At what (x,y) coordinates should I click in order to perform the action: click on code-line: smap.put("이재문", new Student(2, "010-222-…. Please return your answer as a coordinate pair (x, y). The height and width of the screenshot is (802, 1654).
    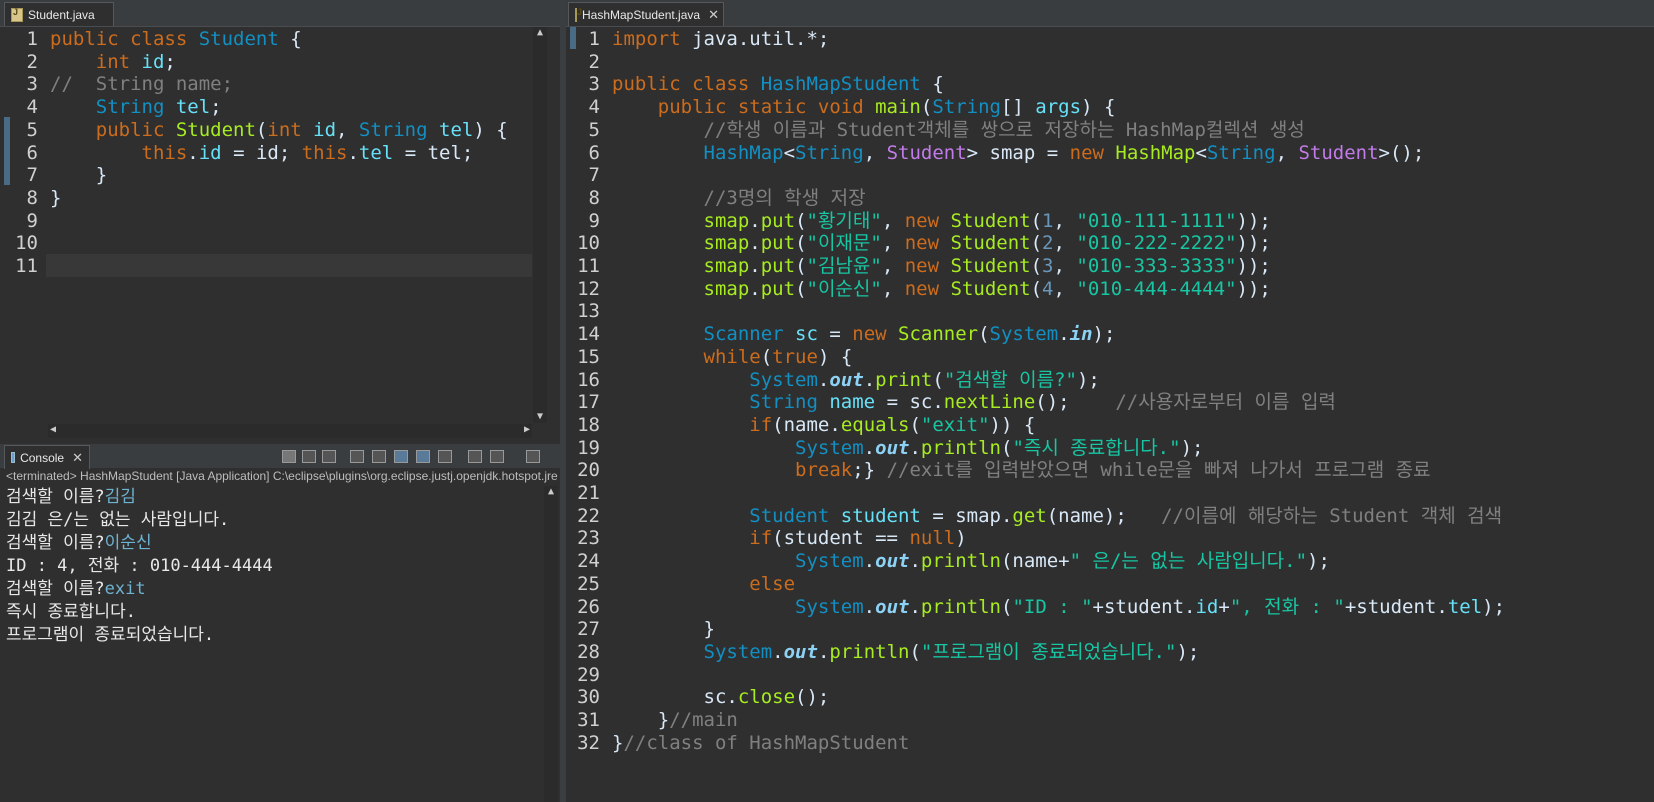
    Looking at the image, I should click on (941, 243).